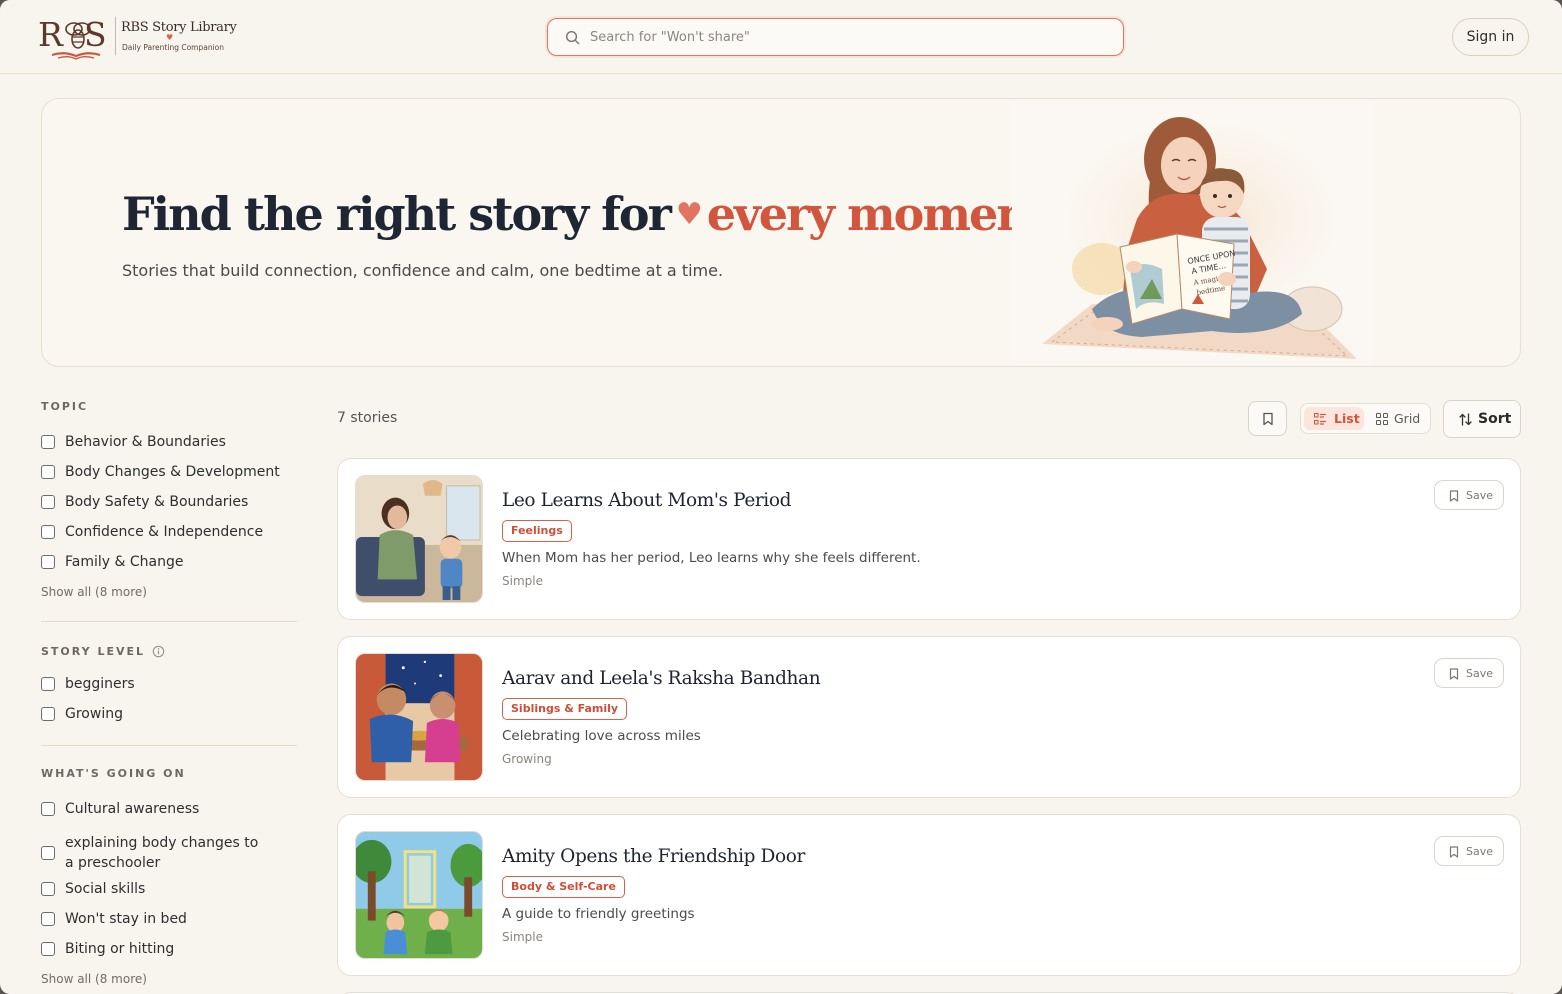 This screenshot has width=1562, height=994. I want to click on story-level: Growing, so click(527, 759).